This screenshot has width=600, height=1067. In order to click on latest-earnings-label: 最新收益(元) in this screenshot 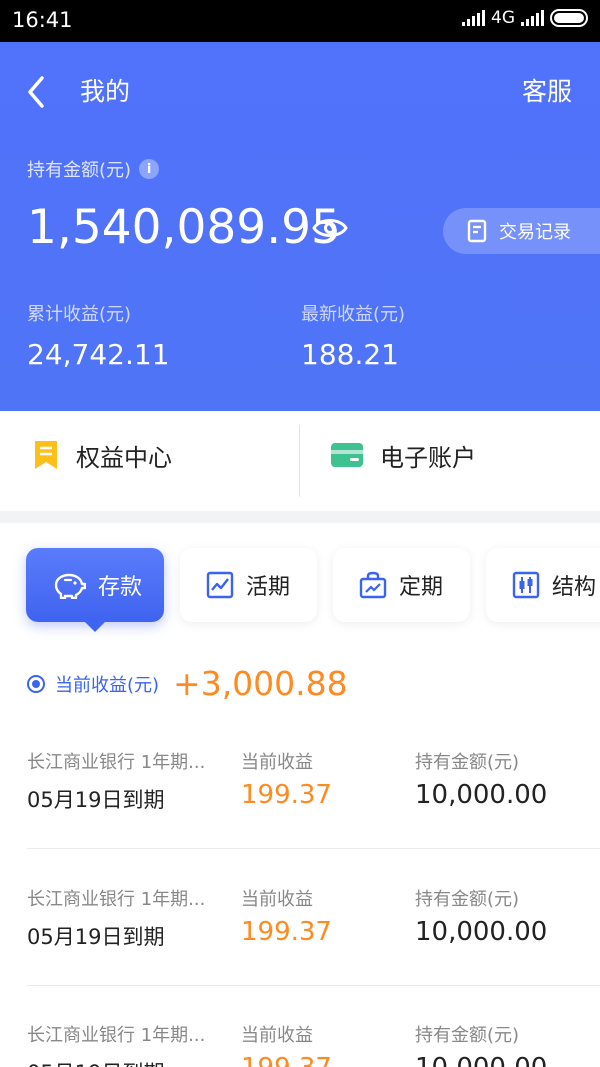, I will do `click(353, 314)`.